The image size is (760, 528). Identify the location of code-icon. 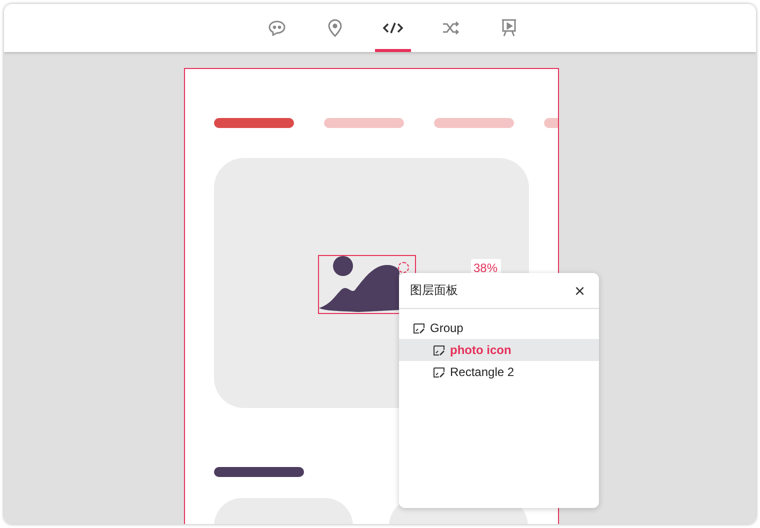
(393, 28).